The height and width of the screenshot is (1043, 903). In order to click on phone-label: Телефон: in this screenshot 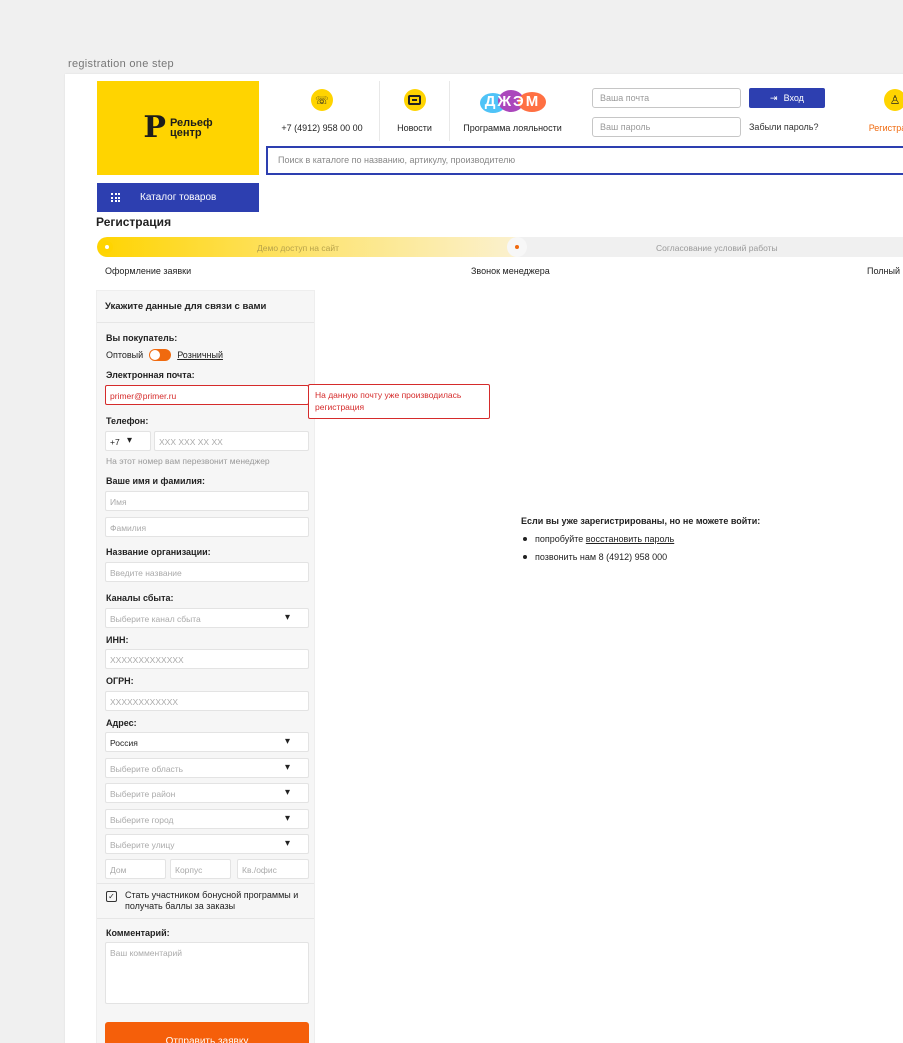, I will do `click(127, 421)`.